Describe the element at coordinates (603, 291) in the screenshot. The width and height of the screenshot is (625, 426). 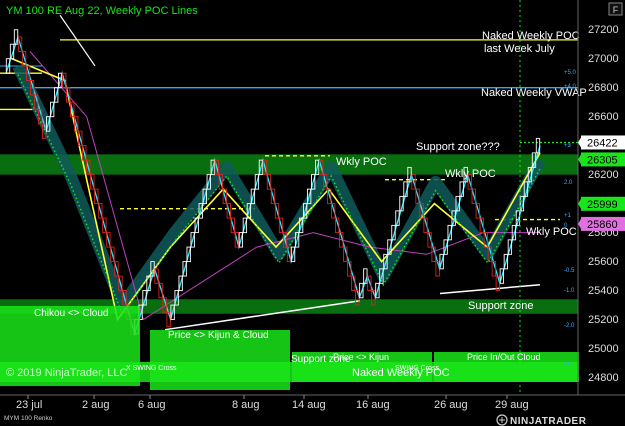
I see `price-tick-label: 25400` at that location.